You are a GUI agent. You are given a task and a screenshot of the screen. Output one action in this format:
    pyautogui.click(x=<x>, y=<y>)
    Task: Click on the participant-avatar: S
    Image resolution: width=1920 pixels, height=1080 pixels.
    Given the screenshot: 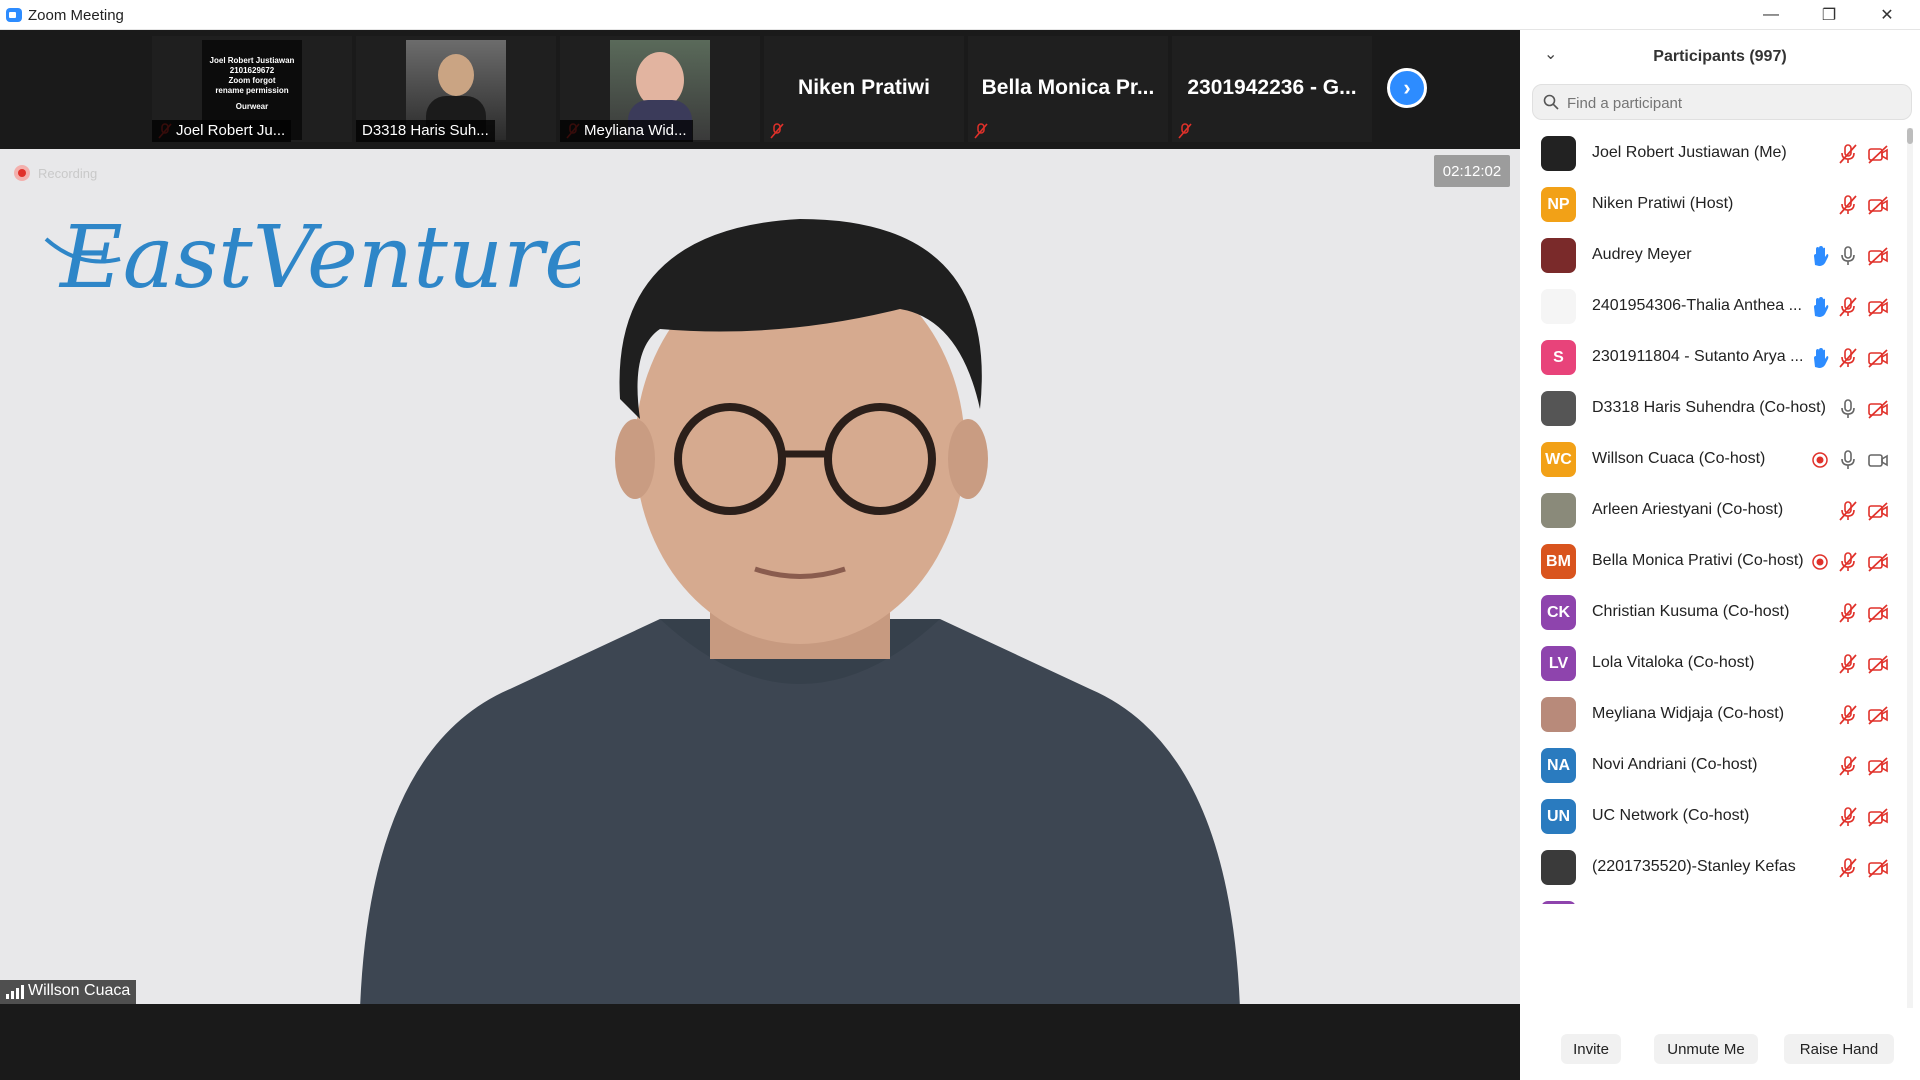 What is the action you would take?
    pyautogui.click(x=1558, y=357)
    